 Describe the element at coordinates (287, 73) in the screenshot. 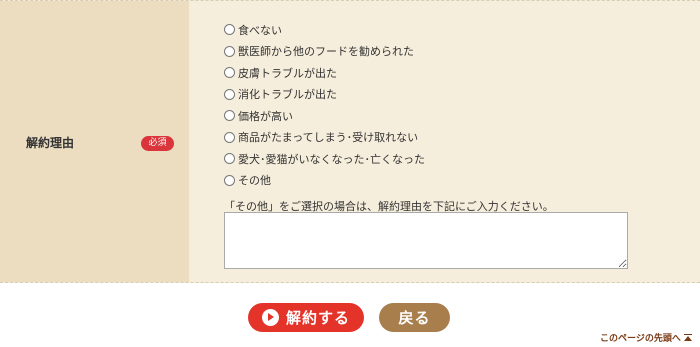

I see `option-label: 皮膚トラブルが出た` at that location.